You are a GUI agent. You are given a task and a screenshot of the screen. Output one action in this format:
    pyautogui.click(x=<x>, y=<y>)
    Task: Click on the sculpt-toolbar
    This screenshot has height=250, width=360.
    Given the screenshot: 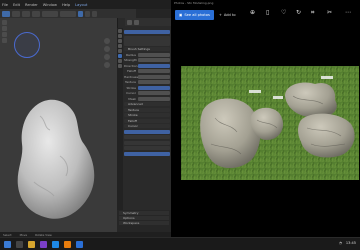 What is the action you would take?
    pyautogui.click(x=4, y=32)
    